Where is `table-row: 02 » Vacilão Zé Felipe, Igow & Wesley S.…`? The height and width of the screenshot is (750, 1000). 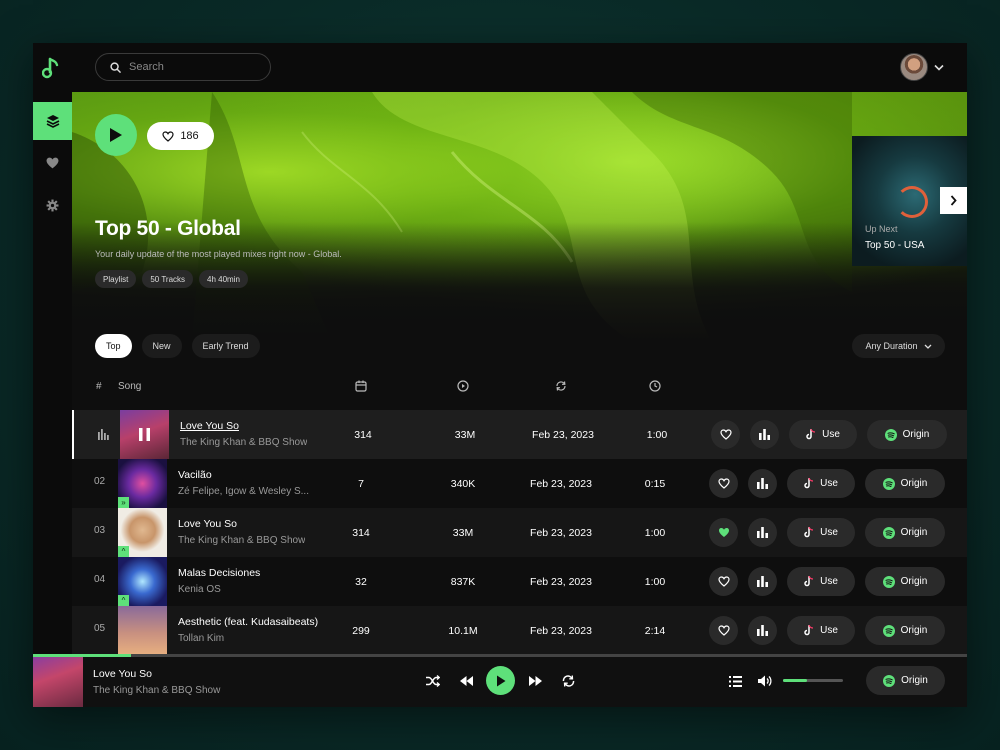 table-row: 02 » Vacilão Zé Felipe, Igow & Wesley S.… is located at coordinates (519, 483).